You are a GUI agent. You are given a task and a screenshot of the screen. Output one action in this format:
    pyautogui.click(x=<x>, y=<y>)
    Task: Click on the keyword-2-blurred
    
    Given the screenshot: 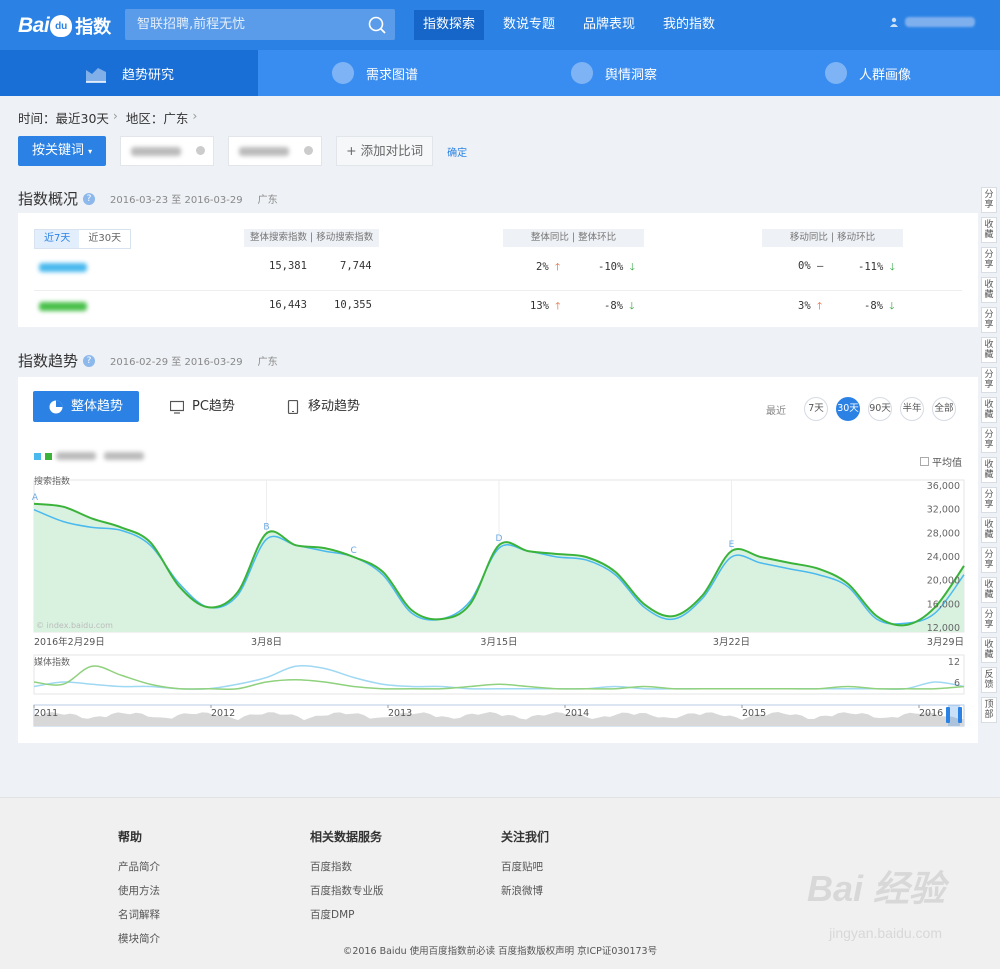 What is the action you would take?
    pyautogui.click(x=264, y=151)
    